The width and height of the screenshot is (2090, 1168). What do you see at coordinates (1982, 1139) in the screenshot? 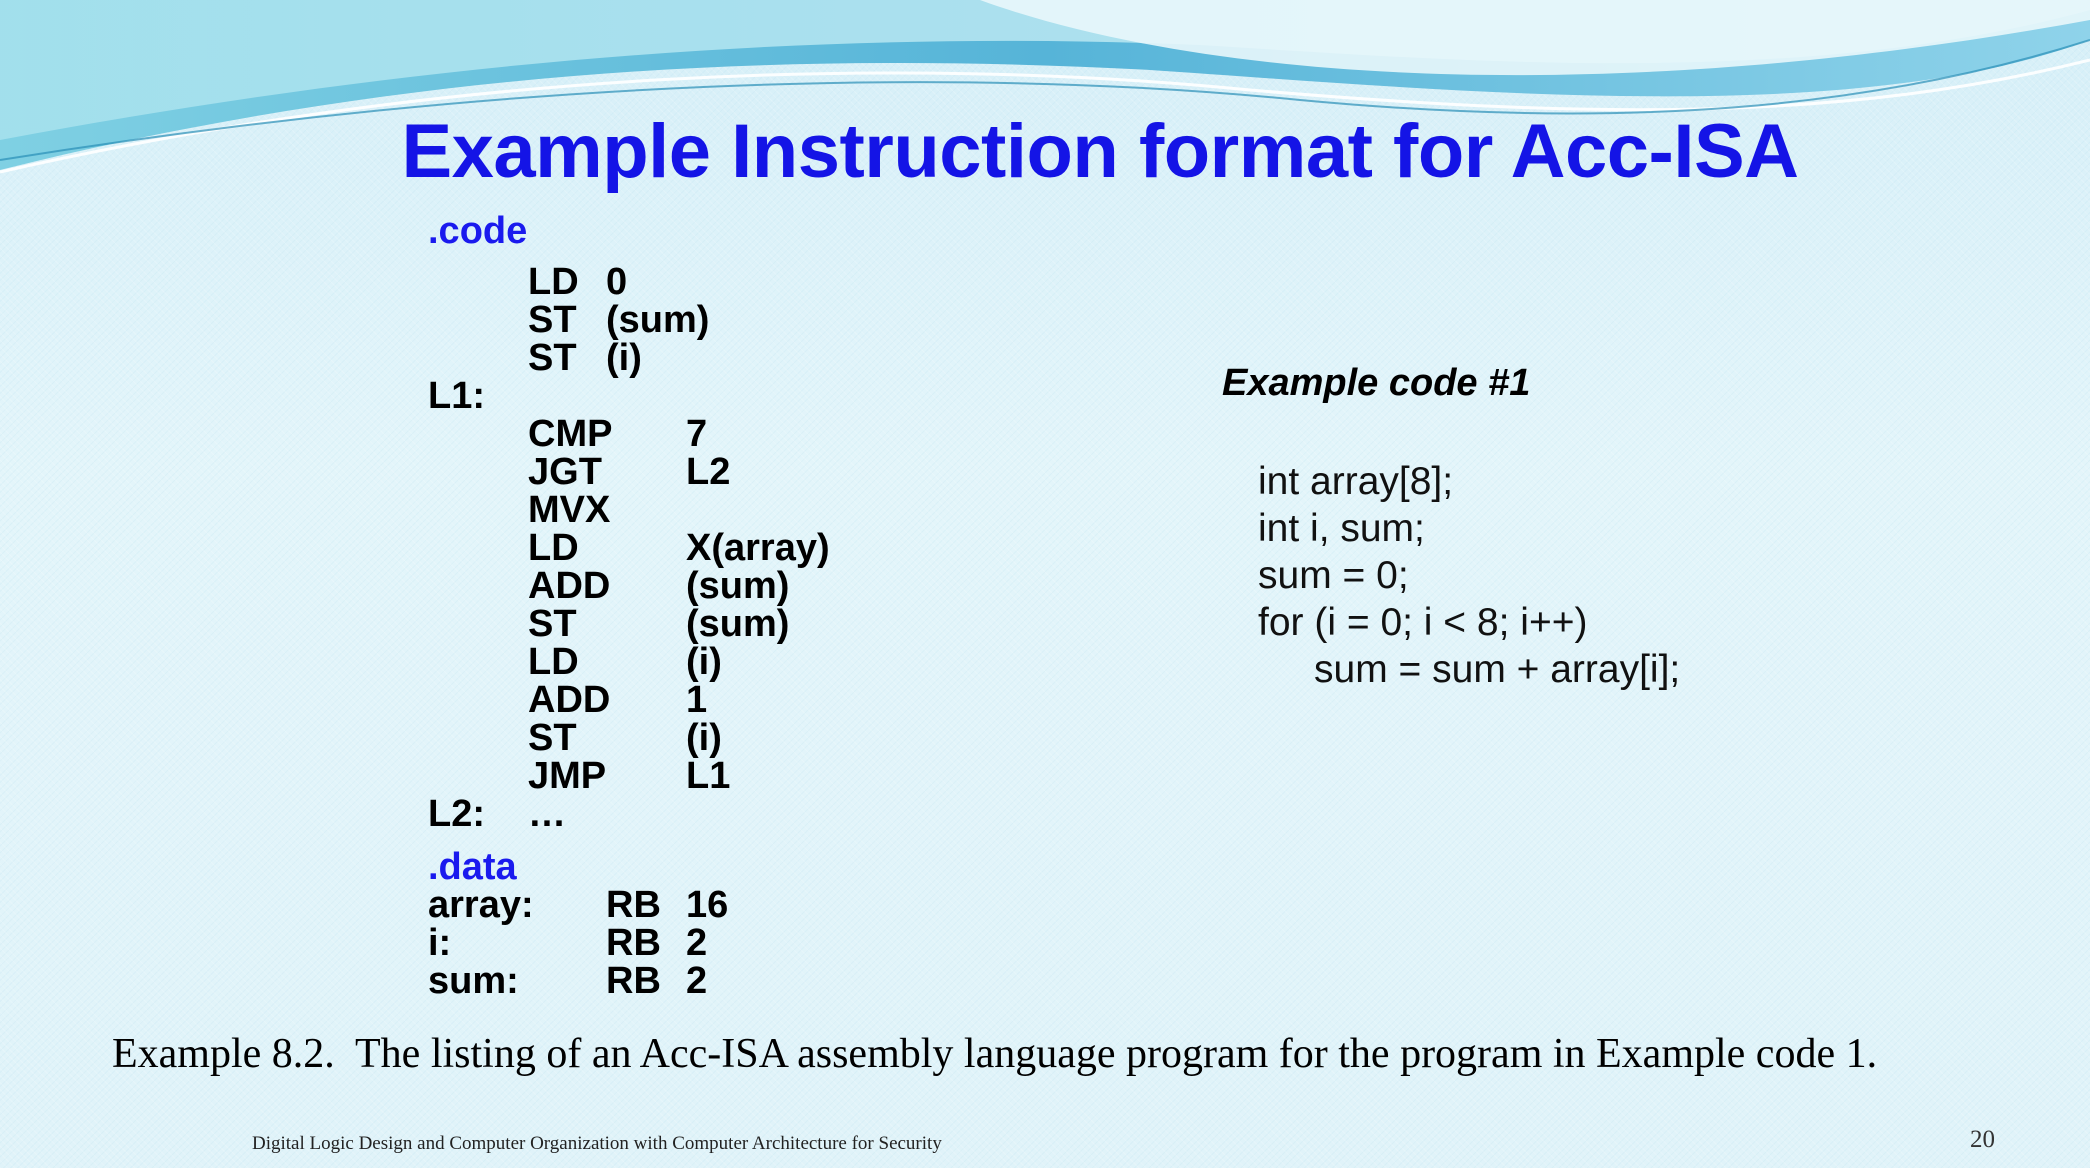
I see `page-number: 20` at bounding box center [1982, 1139].